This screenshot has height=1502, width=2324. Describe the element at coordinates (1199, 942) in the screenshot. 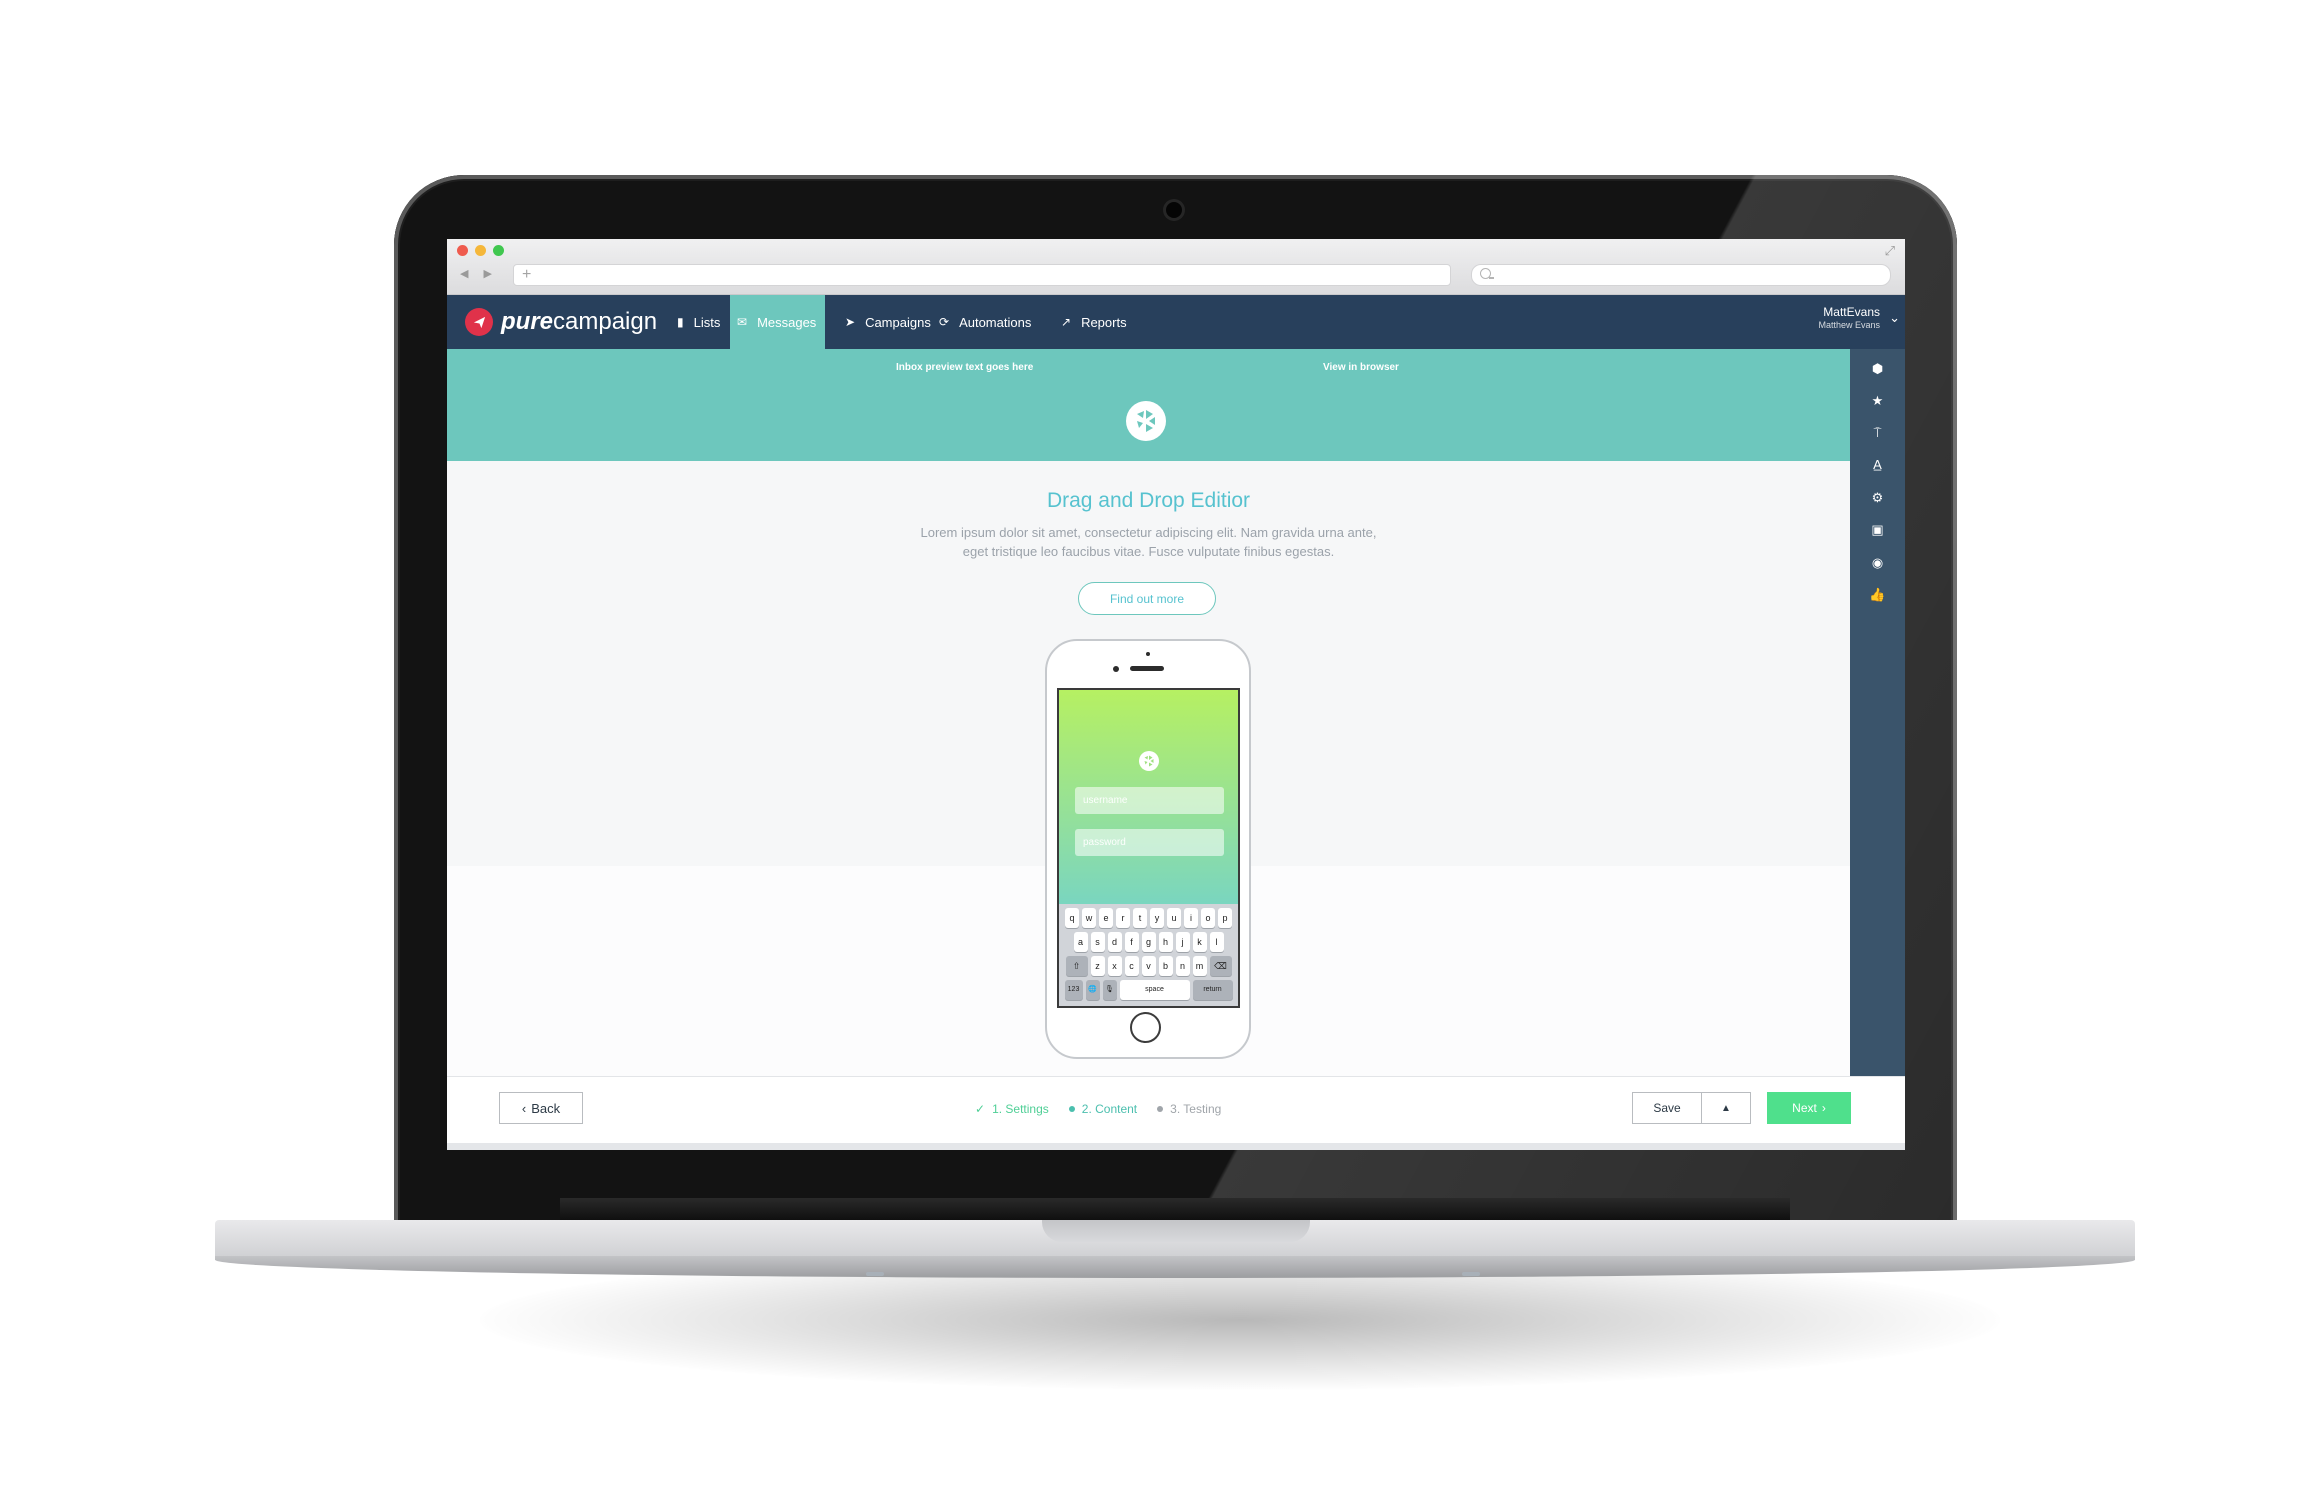

I see `key-k: k` at that location.